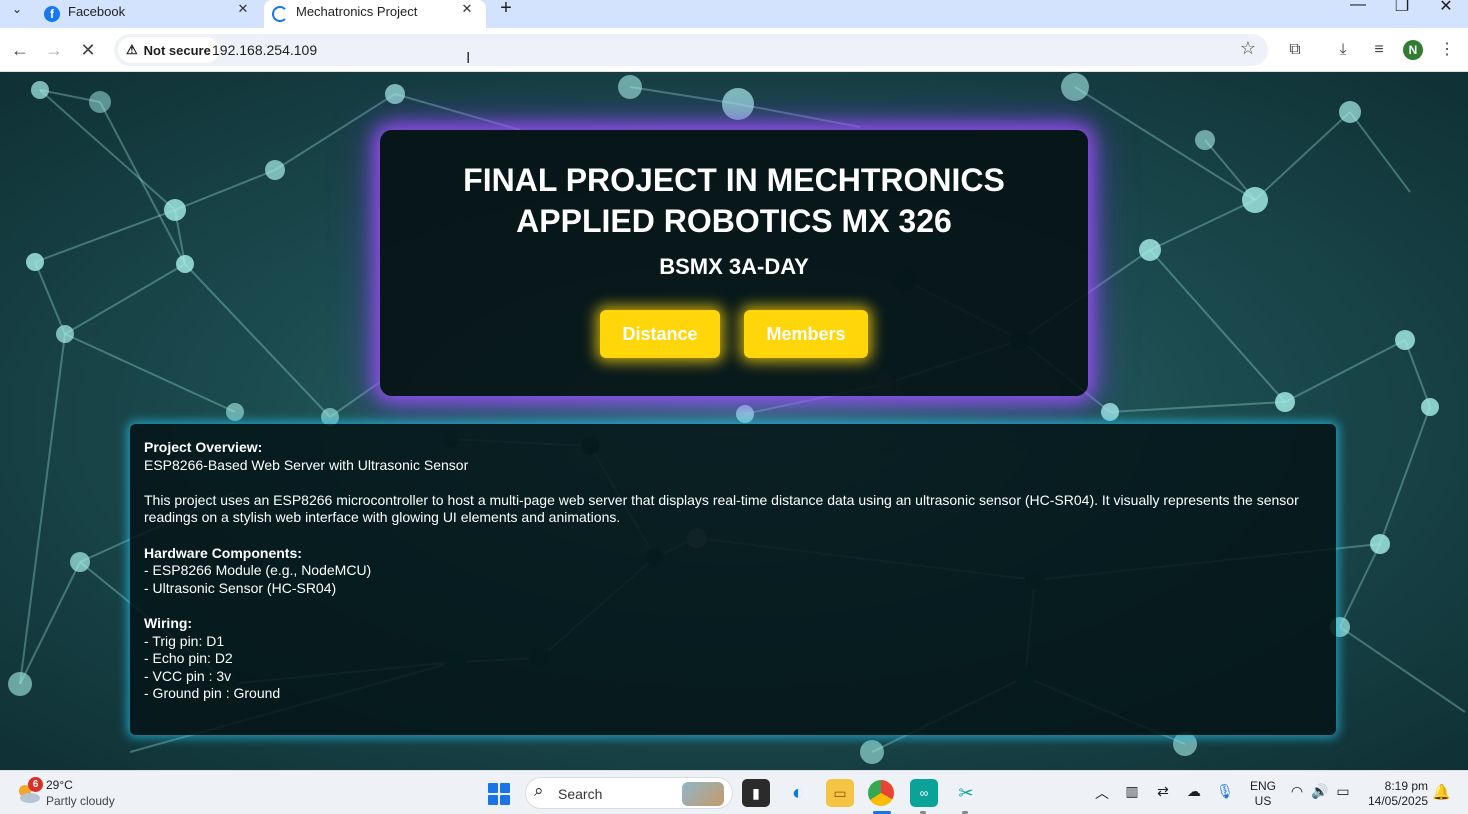  Describe the element at coordinates (966, 793) in the screenshot. I see `snipping-tool-icon: ✂` at that location.